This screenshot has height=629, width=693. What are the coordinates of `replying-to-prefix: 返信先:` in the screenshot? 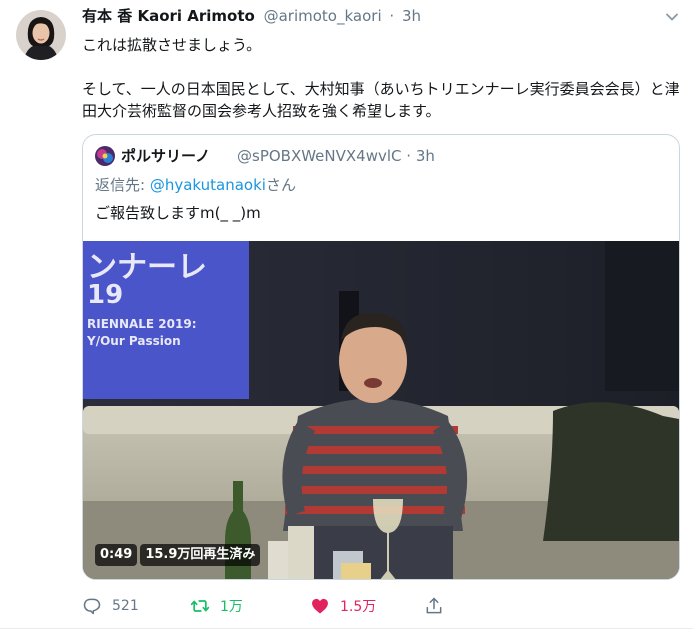 It's located at (122, 185).